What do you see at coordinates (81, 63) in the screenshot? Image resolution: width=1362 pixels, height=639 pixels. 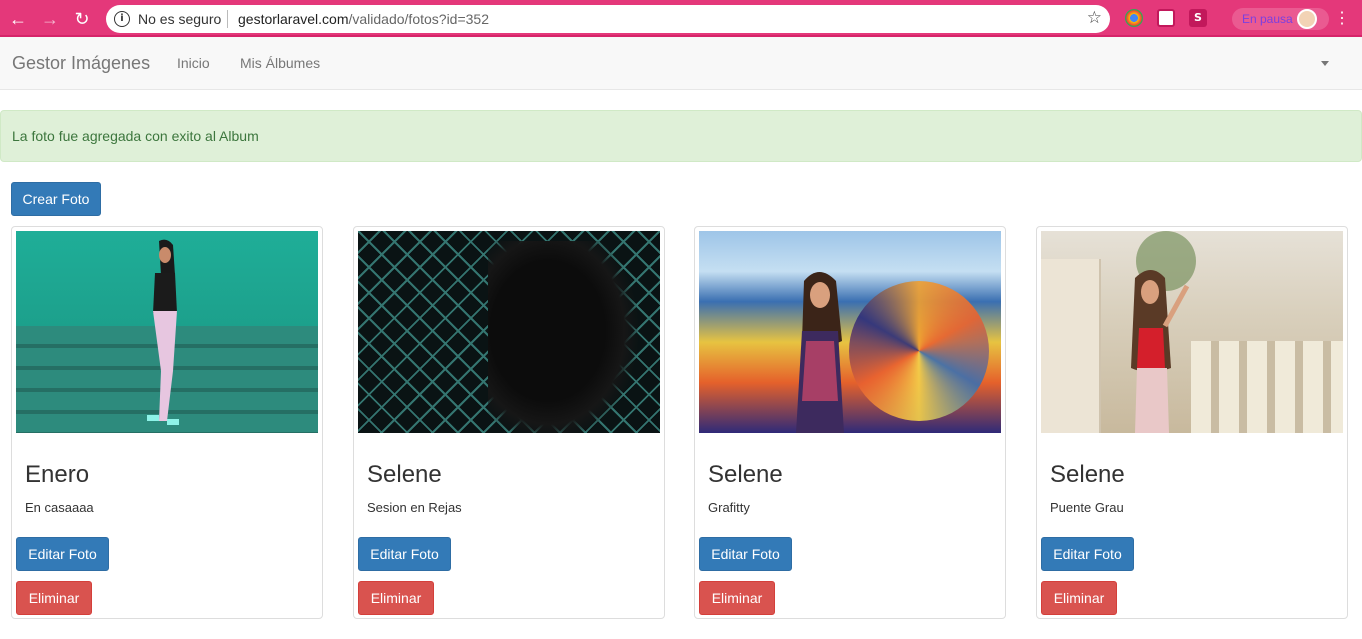 I see `navbar-brand: Gestor Imágenes` at bounding box center [81, 63].